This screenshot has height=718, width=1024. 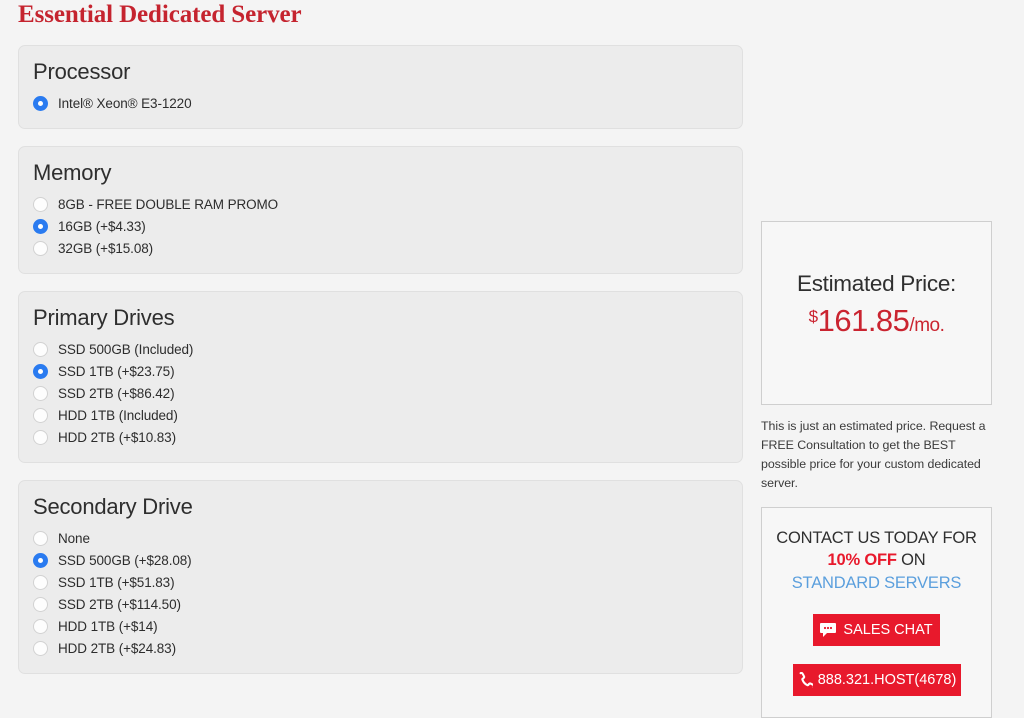 I want to click on option-label: 8GB - FREE DOUBLE RAM PROMO, so click(x=168, y=204).